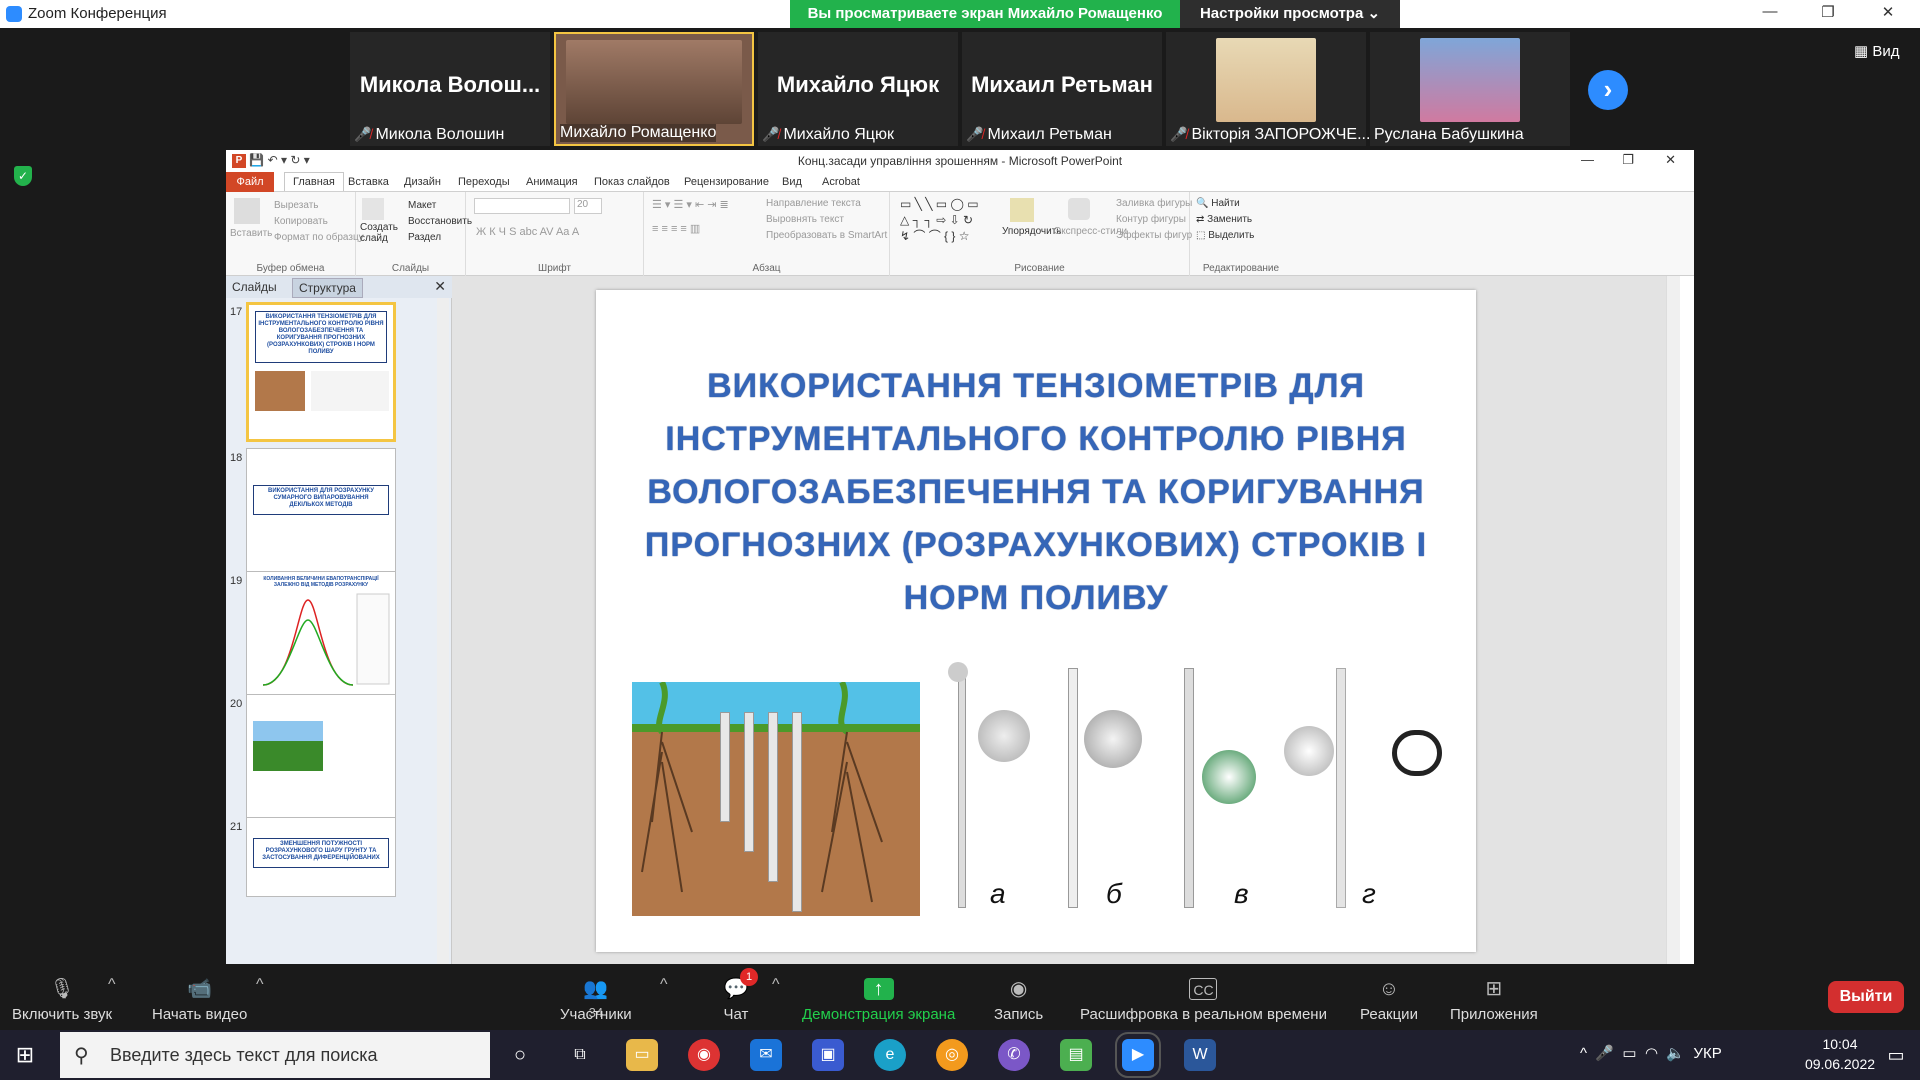  Describe the element at coordinates (254, 287) in the screenshot. I see `tab-slides: Слайды` at that location.